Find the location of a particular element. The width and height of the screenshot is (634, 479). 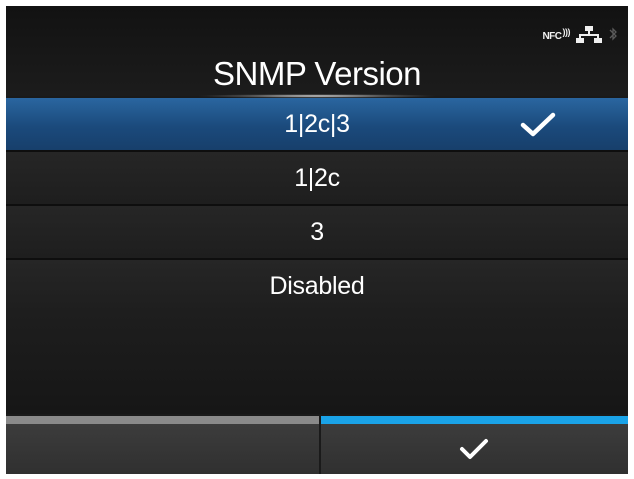

option-item-1-2c: 1|2c is located at coordinates (317, 179).